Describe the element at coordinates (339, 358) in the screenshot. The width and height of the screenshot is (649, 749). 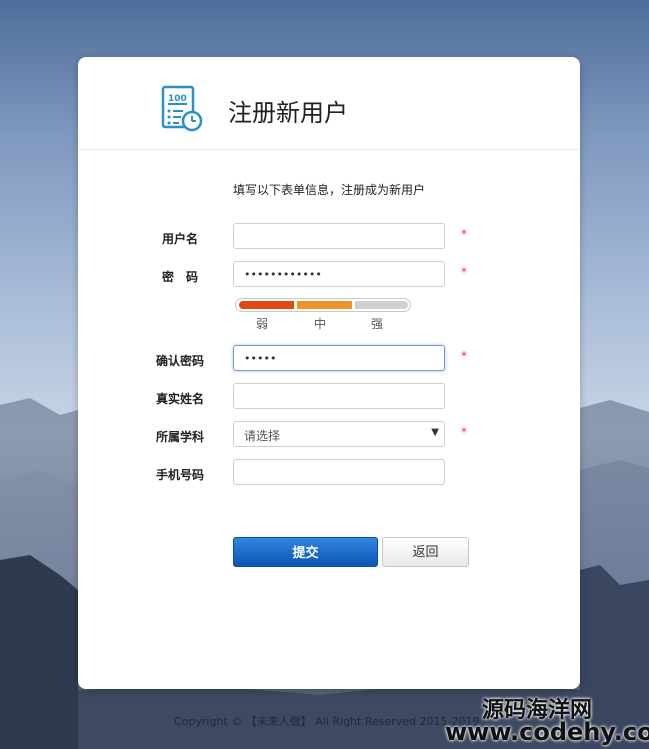
I see `confirm-password-input` at that location.